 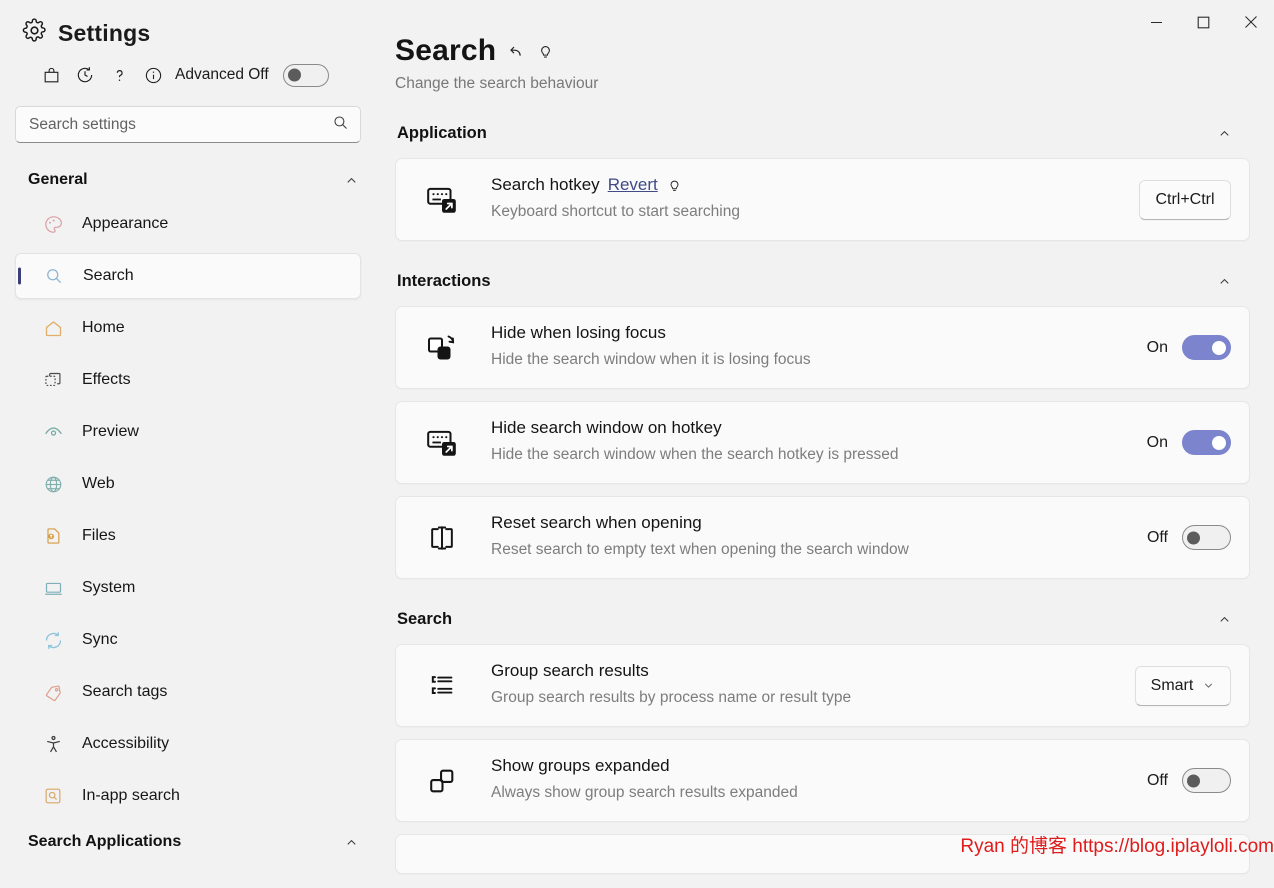 I want to click on setting-title-row: Group search results, so click(x=749, y=671).